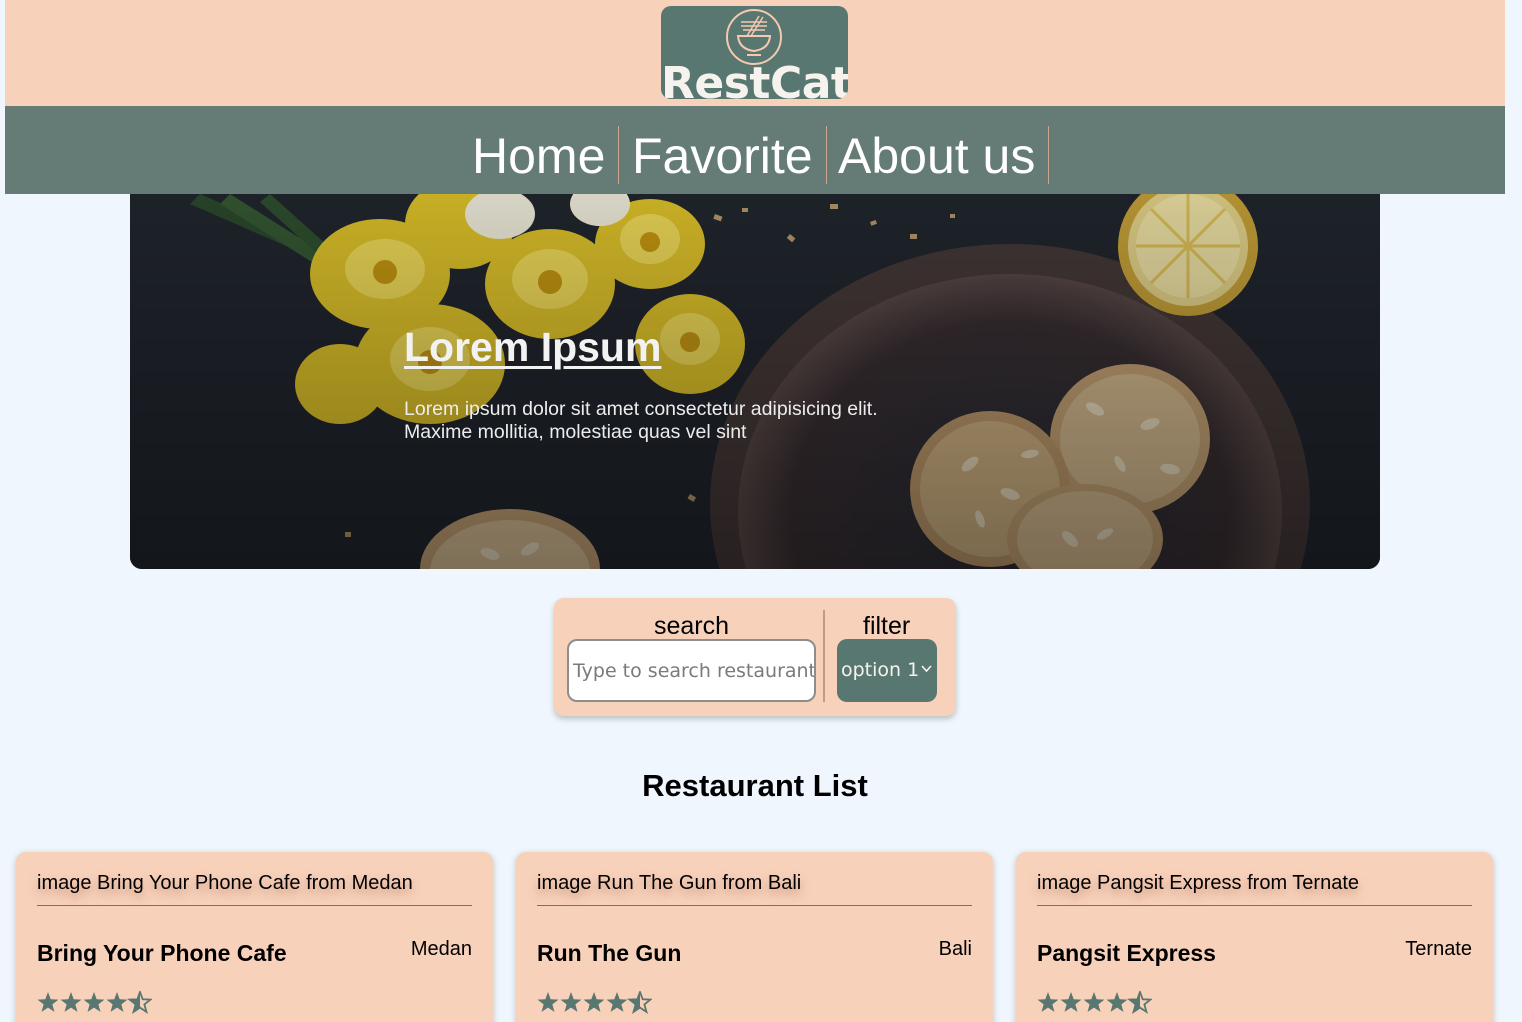 The image size is (1522, 1022). I want to click on filter-select: option 1, so click(887, 670).